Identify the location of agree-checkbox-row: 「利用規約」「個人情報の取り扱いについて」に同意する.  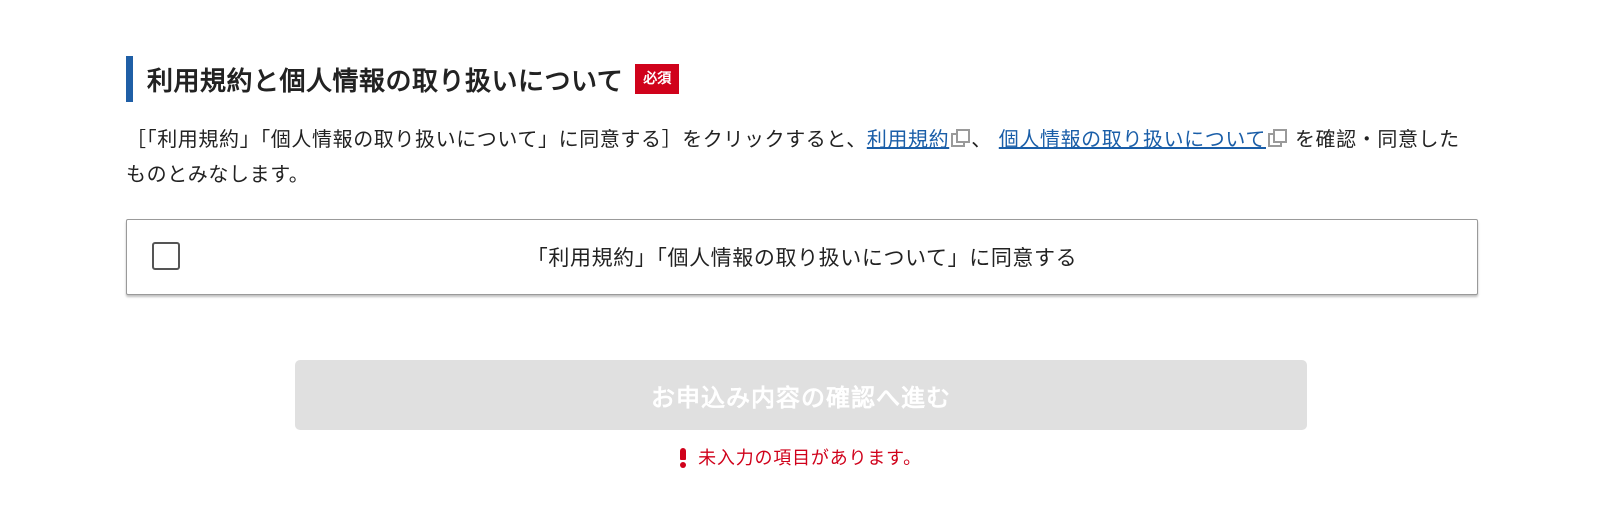
(802, 257).